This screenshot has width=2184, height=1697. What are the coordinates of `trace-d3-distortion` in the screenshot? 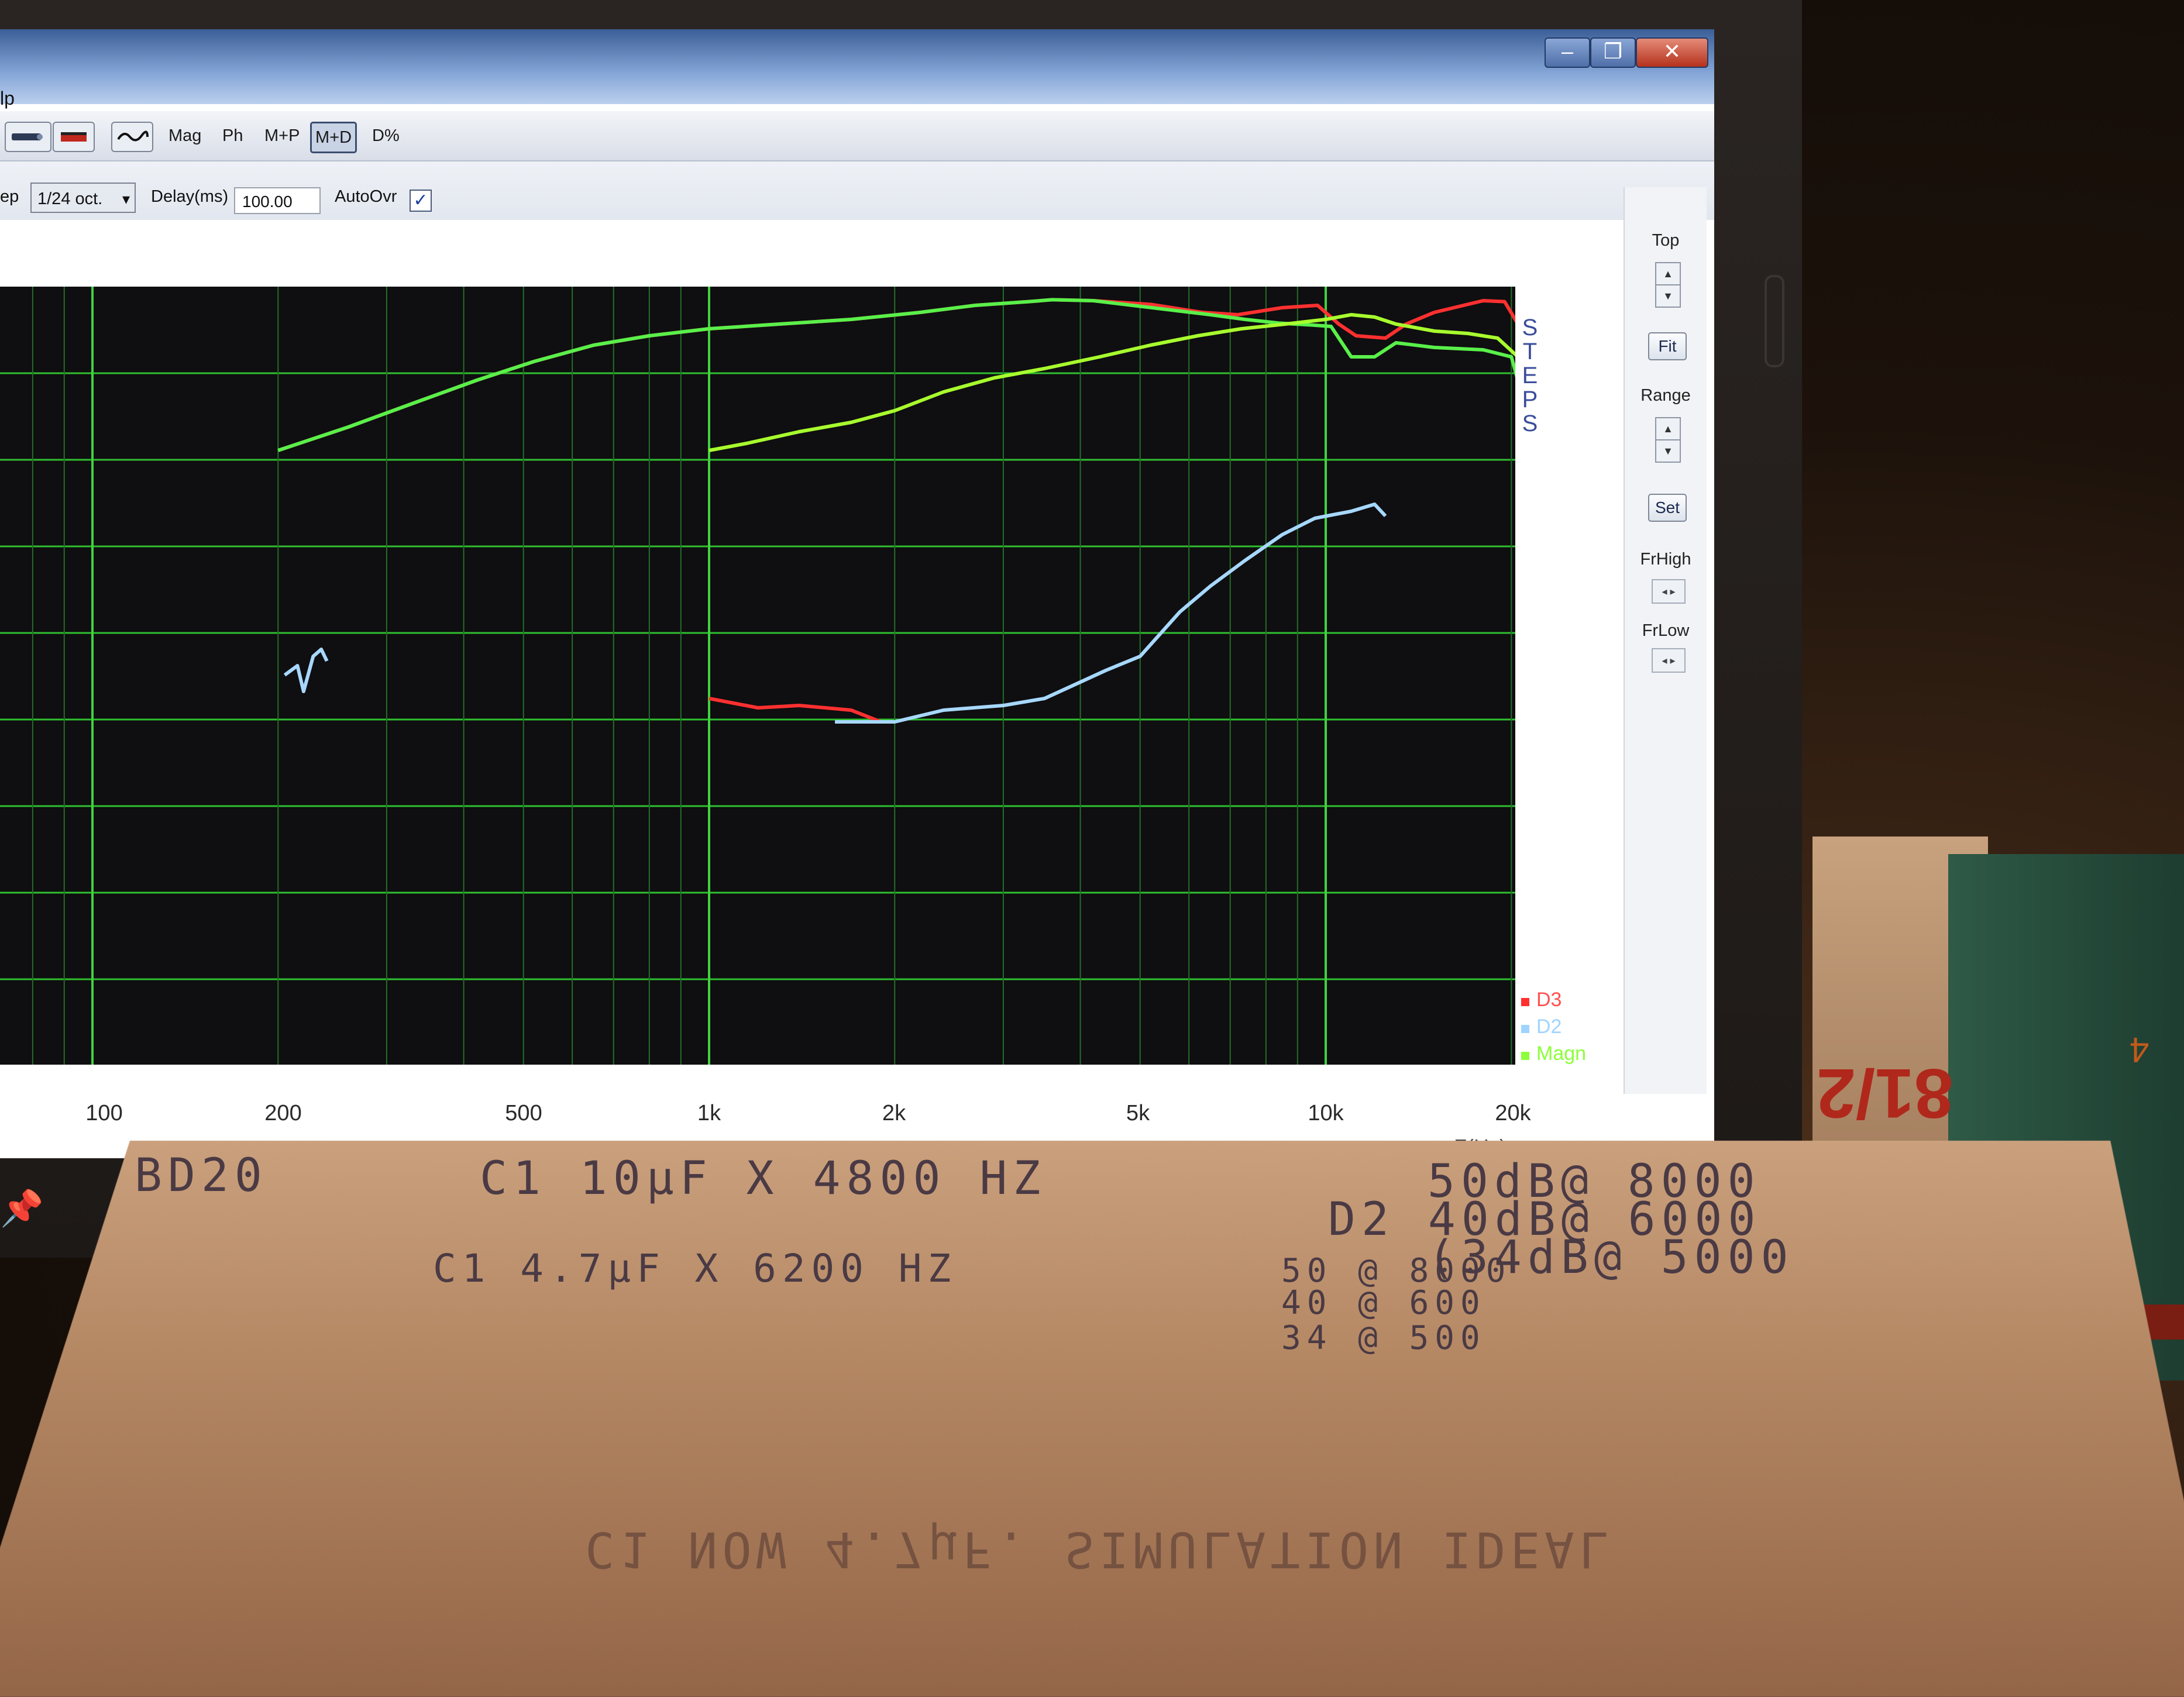 It's located at (795, 710).